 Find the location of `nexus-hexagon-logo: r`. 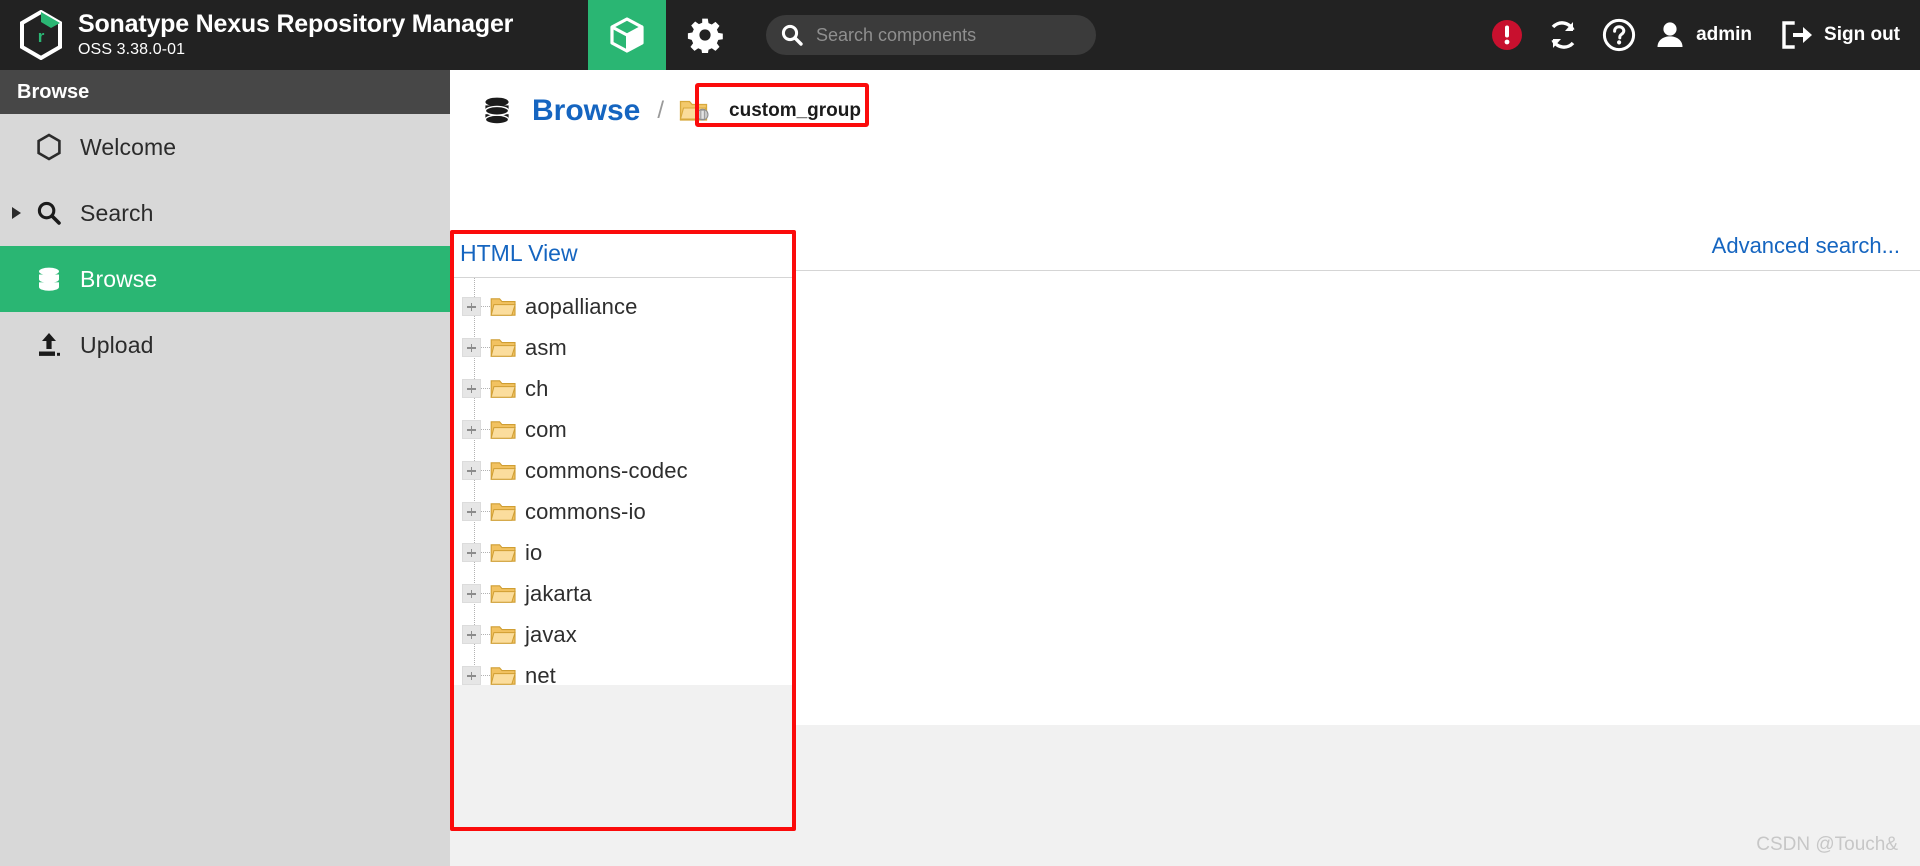

nexus-hexagon-logo: r is located at coordinates (41, 35).